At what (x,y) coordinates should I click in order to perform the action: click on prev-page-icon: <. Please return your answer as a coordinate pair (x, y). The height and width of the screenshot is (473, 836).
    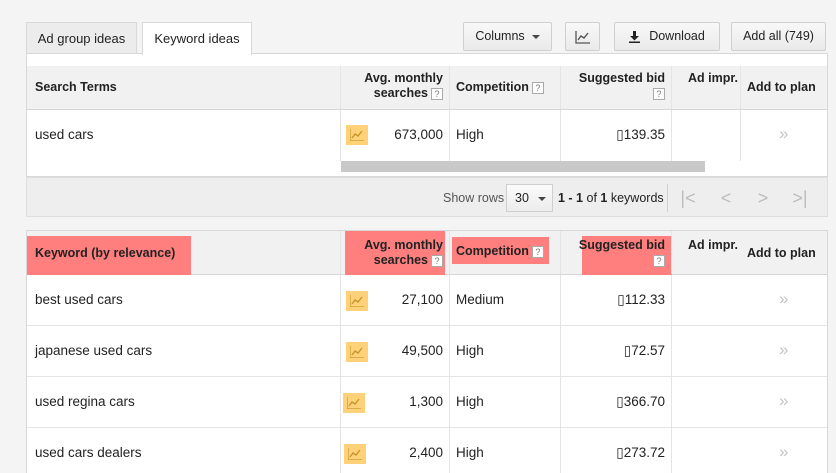
    Looking at the image, I should click on (726, 198).